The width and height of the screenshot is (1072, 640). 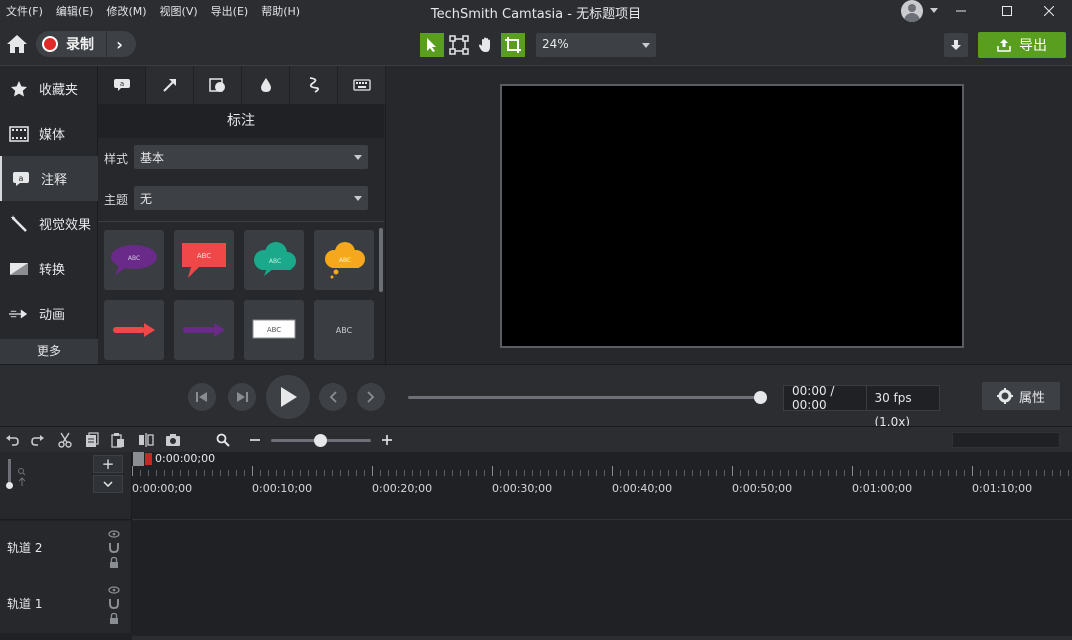 I want to click on annotation-type-tabs: a, so click(x=242, y=85).